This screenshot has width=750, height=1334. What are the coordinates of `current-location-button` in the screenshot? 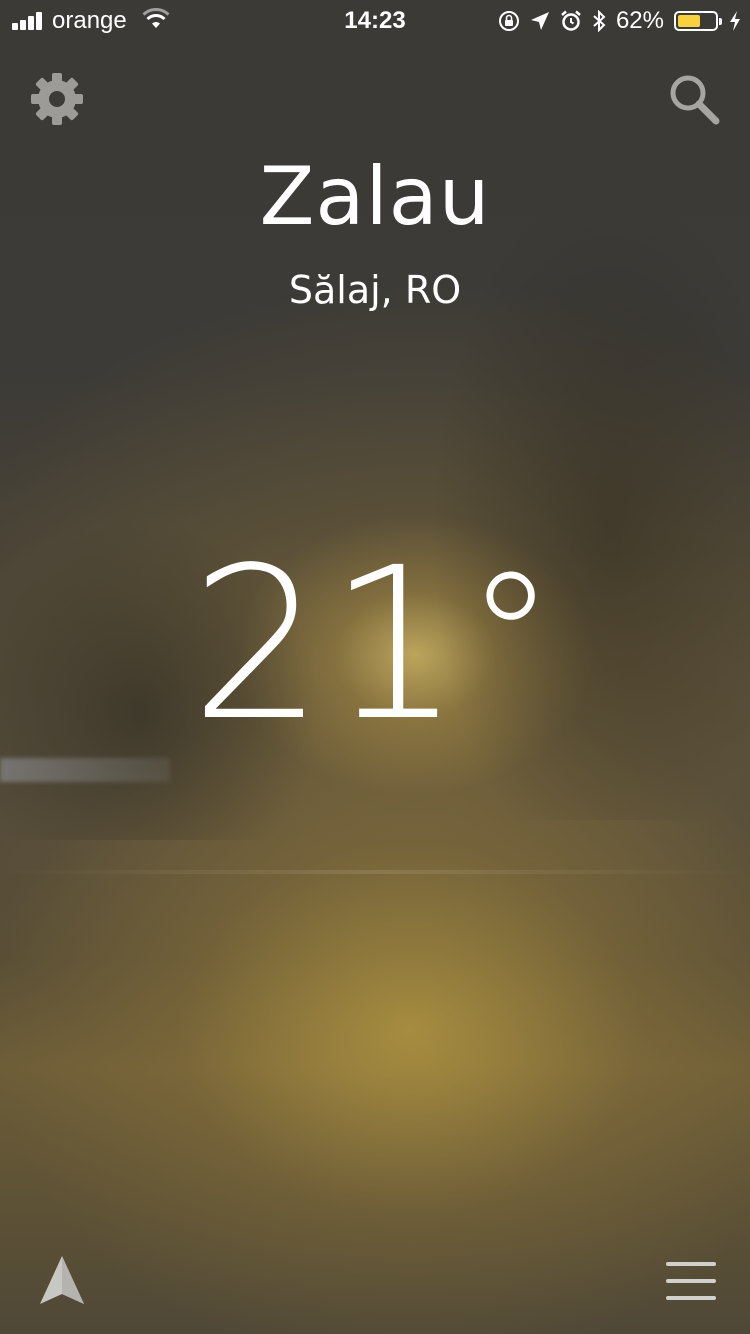 It's located at (62, 1281).